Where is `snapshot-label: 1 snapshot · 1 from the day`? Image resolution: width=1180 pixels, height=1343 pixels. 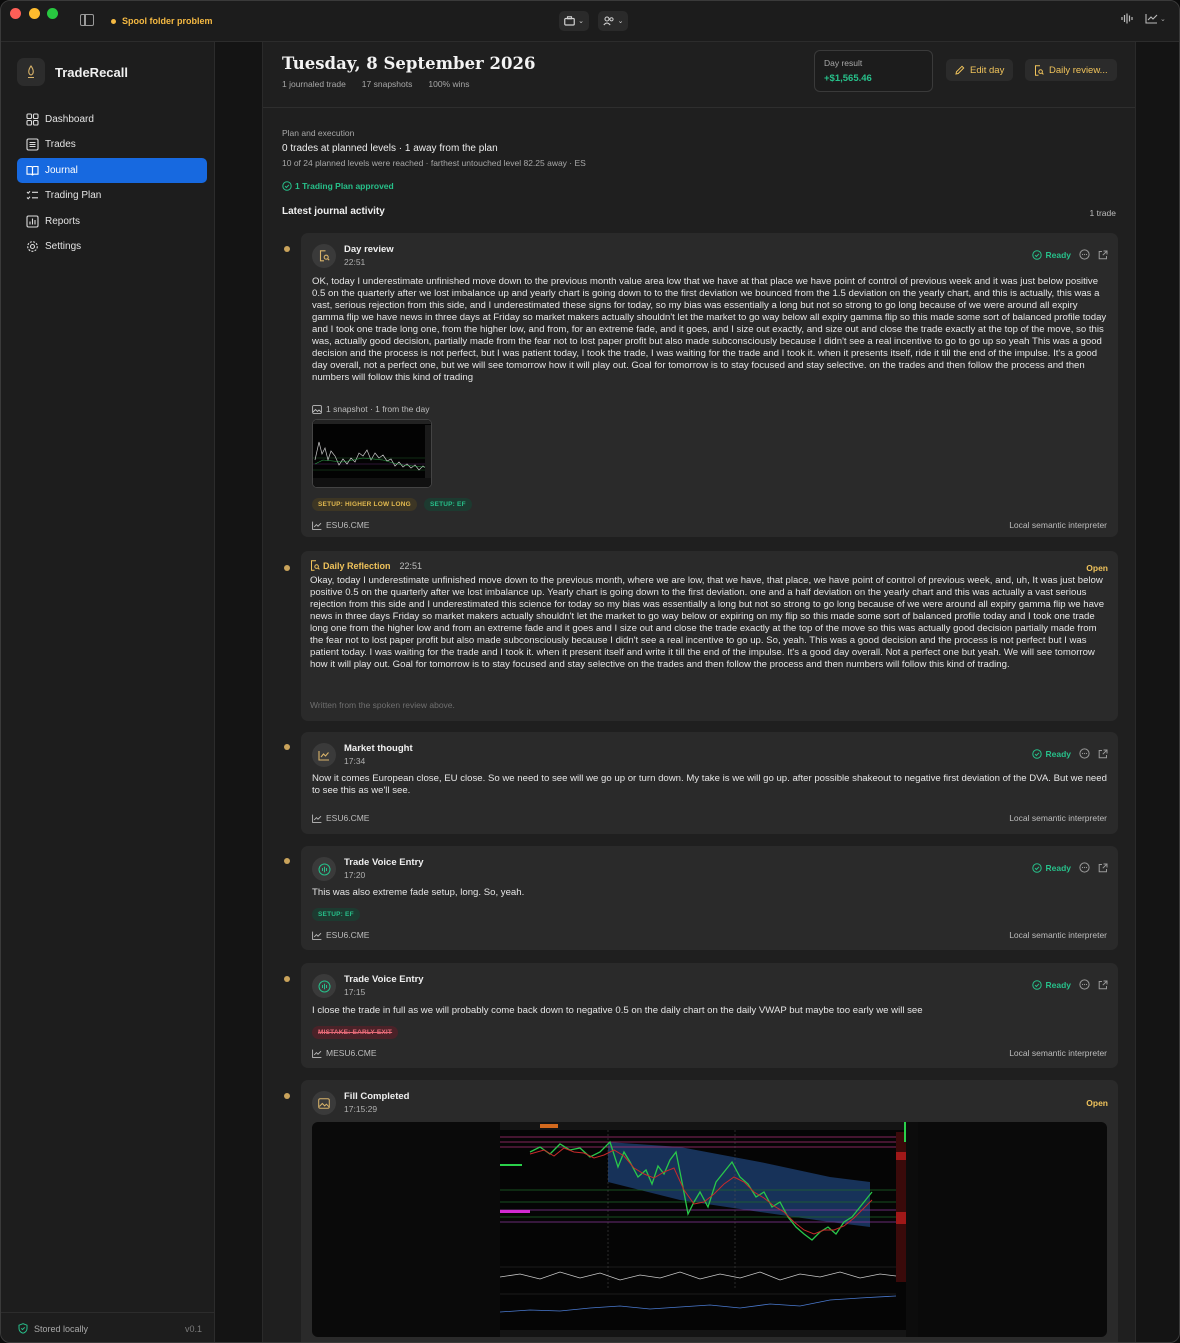
snapshot-label: 1 snapshot · 1 from the day is located at coordinates (370, 409).